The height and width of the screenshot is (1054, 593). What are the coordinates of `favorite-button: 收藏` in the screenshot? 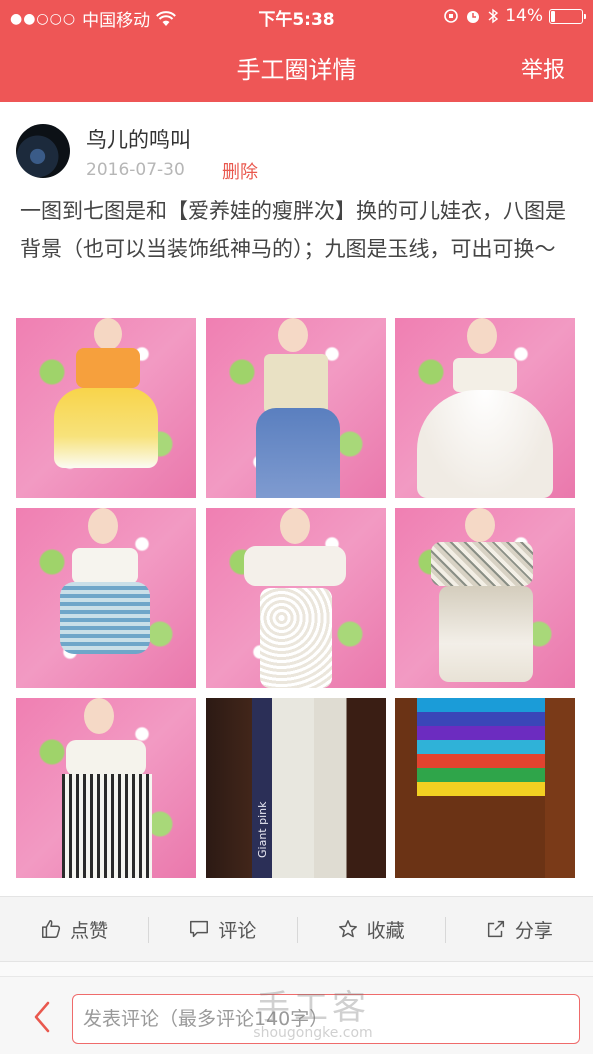 It's located at (370, 929).